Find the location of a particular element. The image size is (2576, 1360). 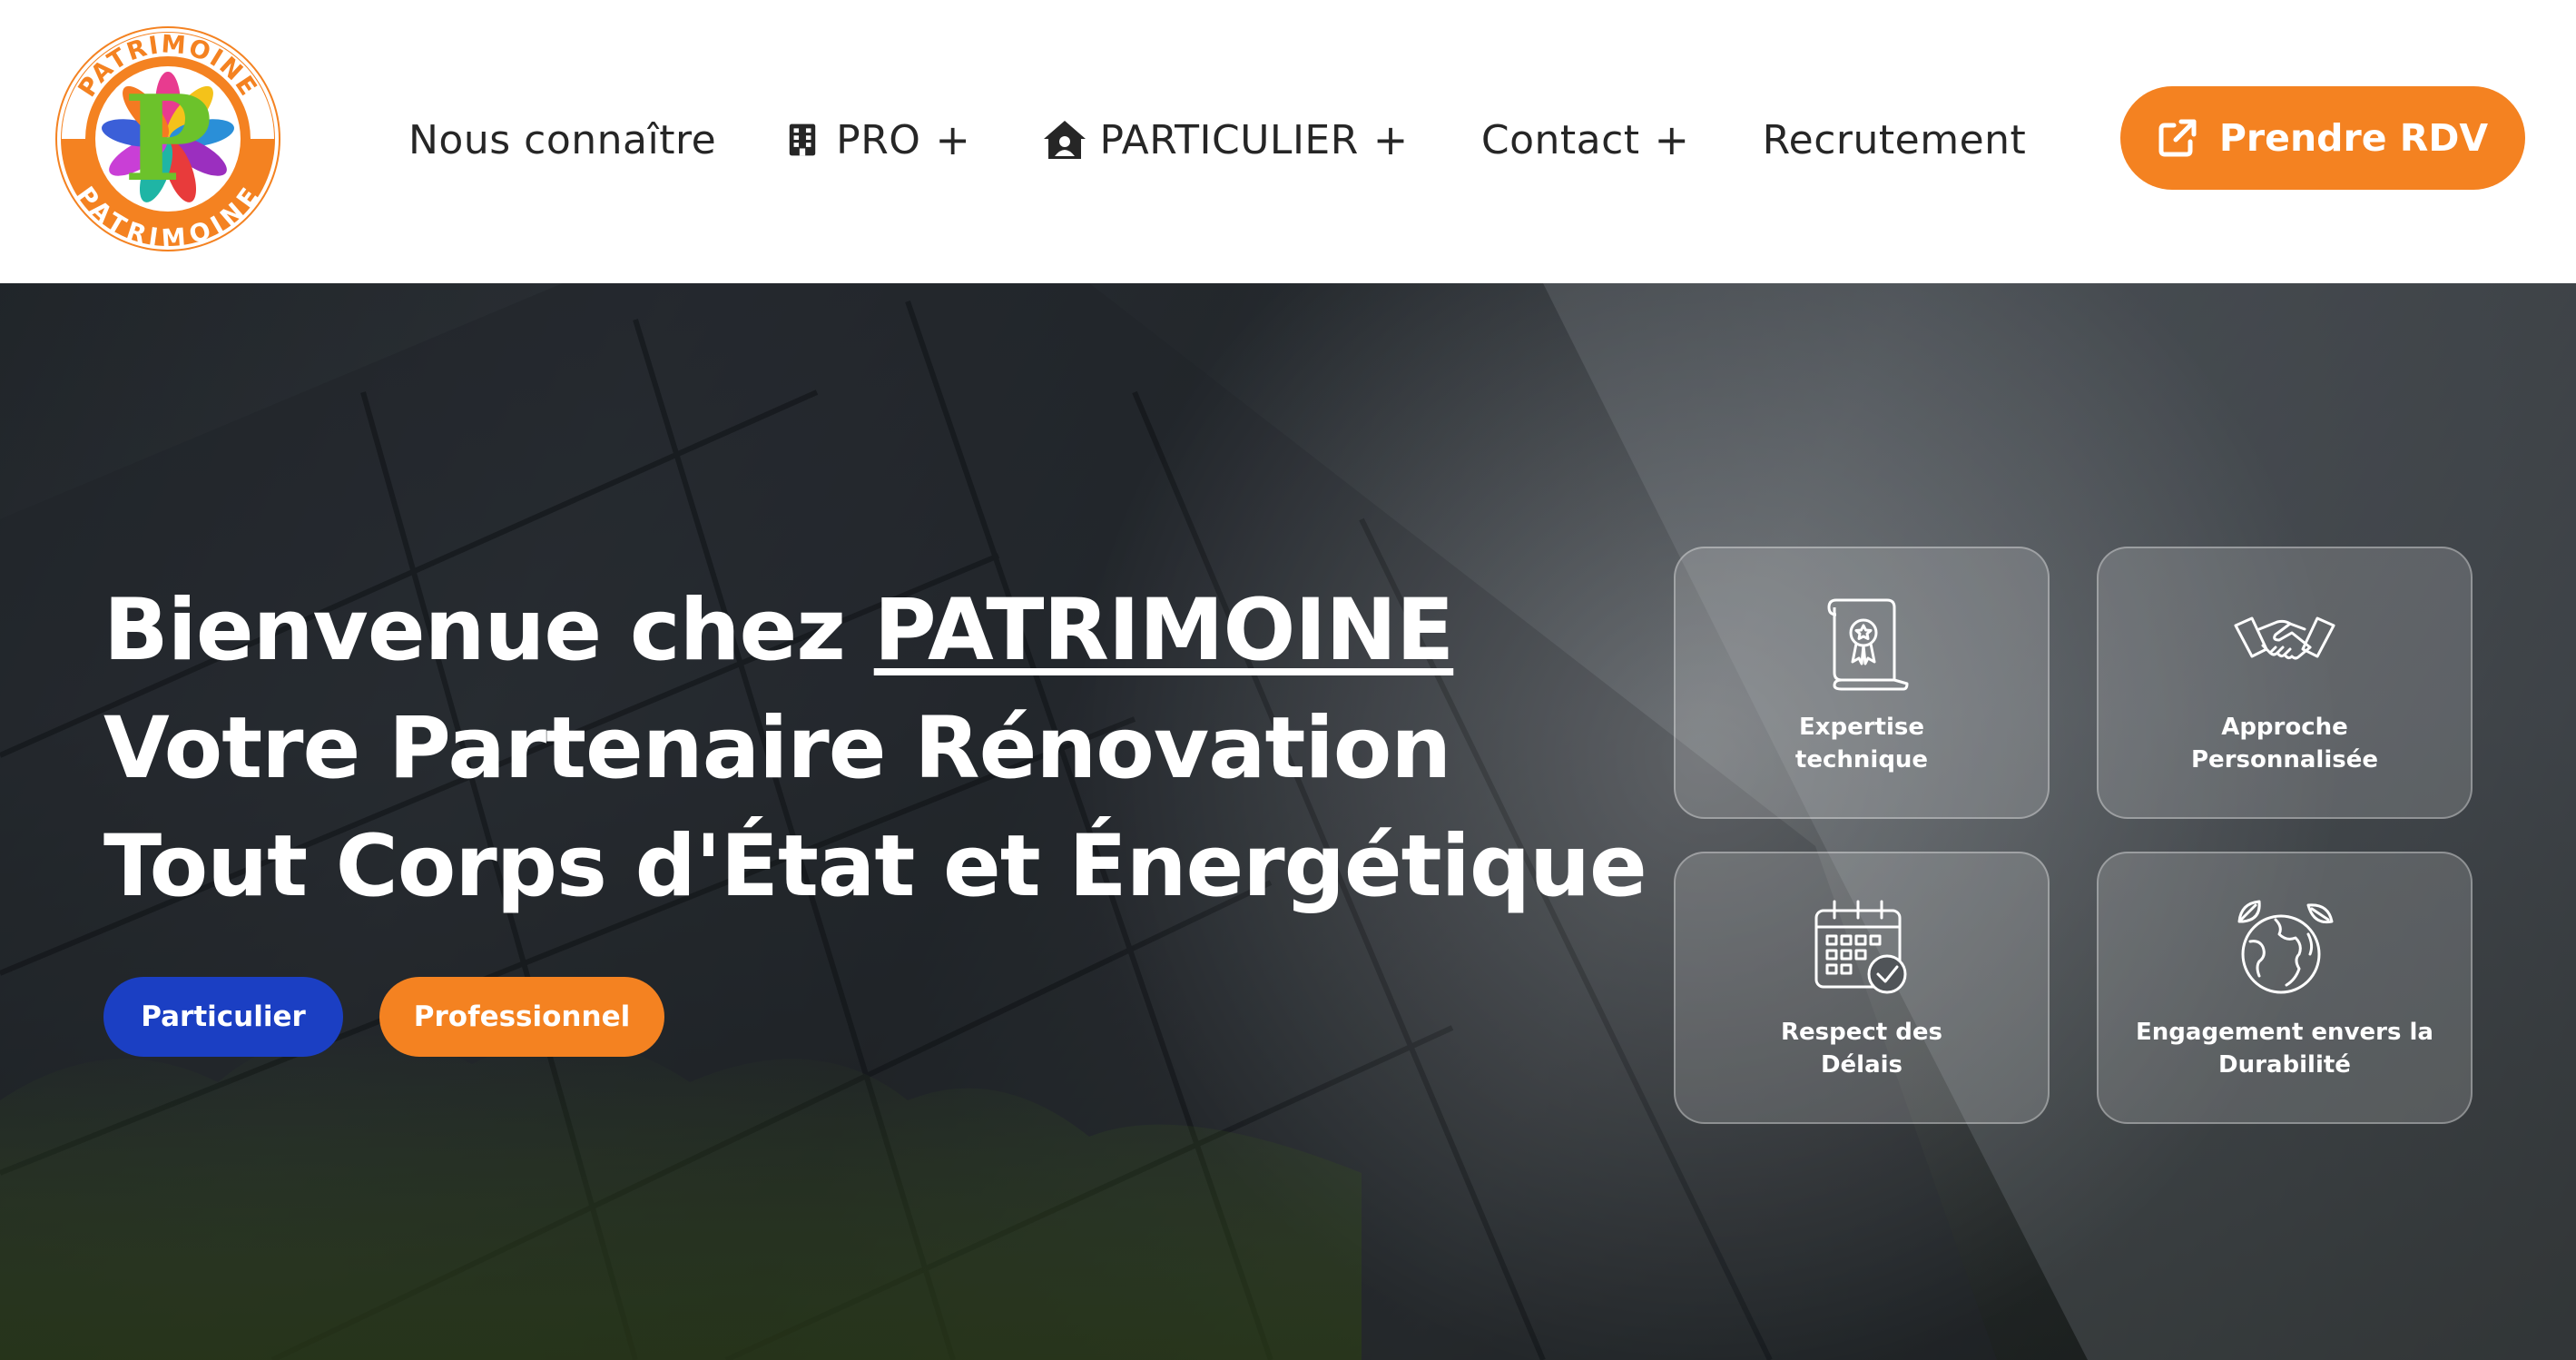

handshake-icon is located at coordinates (2284, 638).